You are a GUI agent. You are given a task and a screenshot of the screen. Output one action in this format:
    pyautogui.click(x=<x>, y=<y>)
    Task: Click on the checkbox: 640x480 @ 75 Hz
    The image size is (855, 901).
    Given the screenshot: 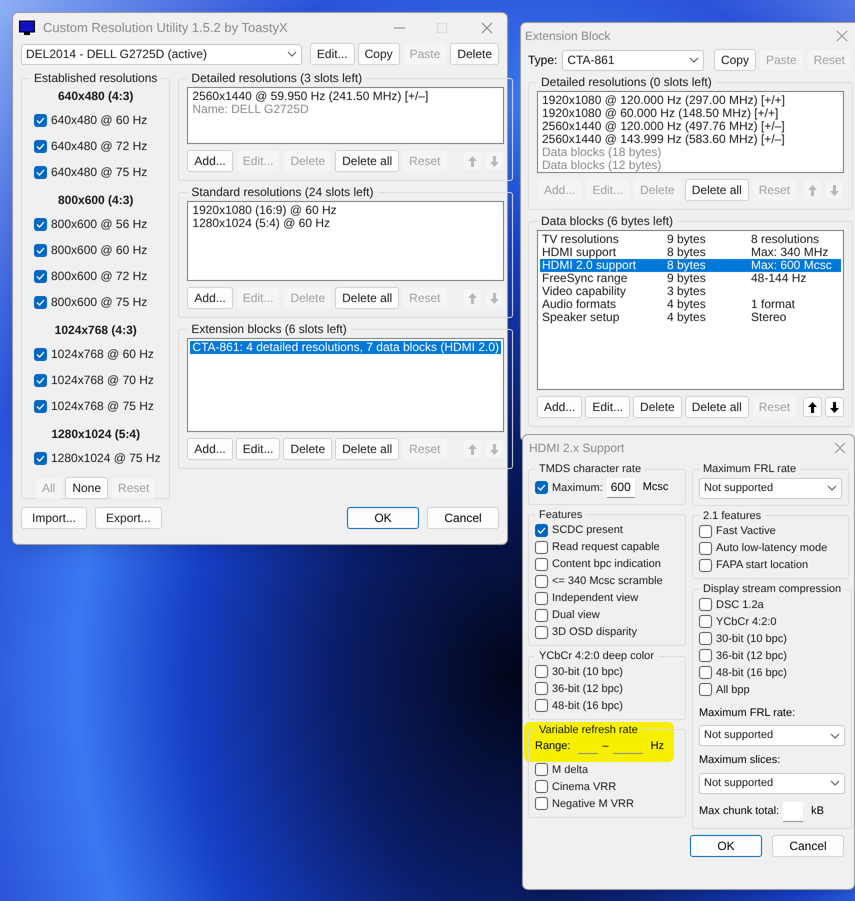 What is the action you would take?
    pyautogui.click(x=98, y=172)
    